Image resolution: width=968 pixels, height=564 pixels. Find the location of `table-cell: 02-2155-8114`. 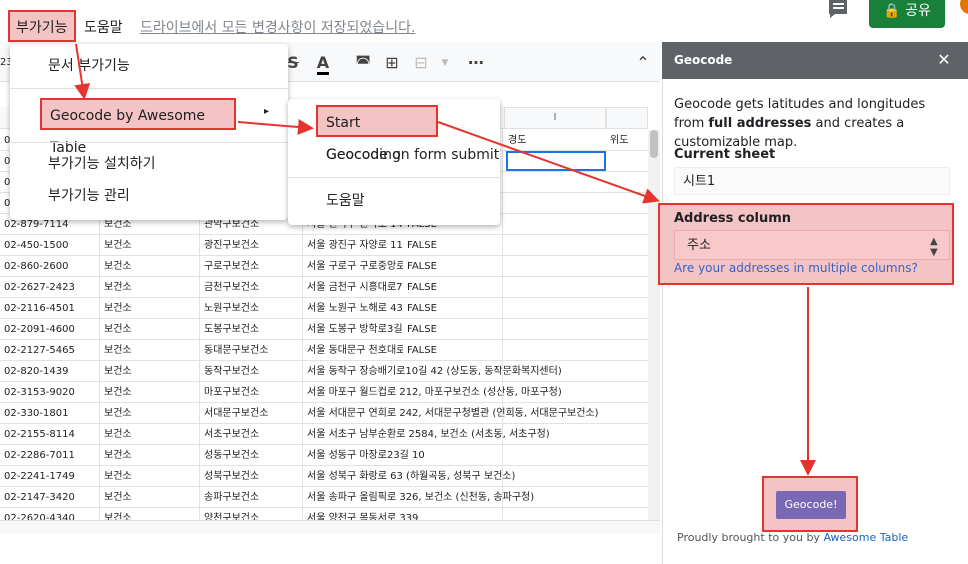

table-cell: 02-2155-8114 is located at coordinates (50, 434).